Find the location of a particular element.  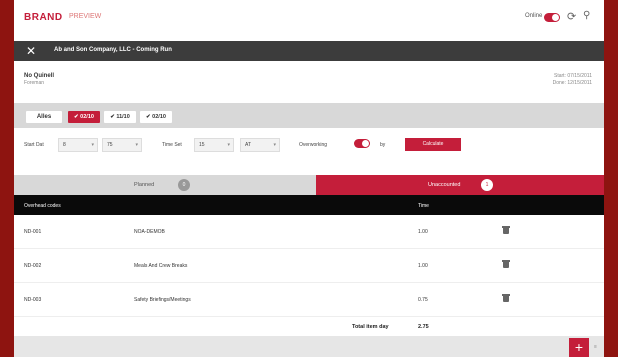

row-code: ND-003 is located at coordinates (33, 300).